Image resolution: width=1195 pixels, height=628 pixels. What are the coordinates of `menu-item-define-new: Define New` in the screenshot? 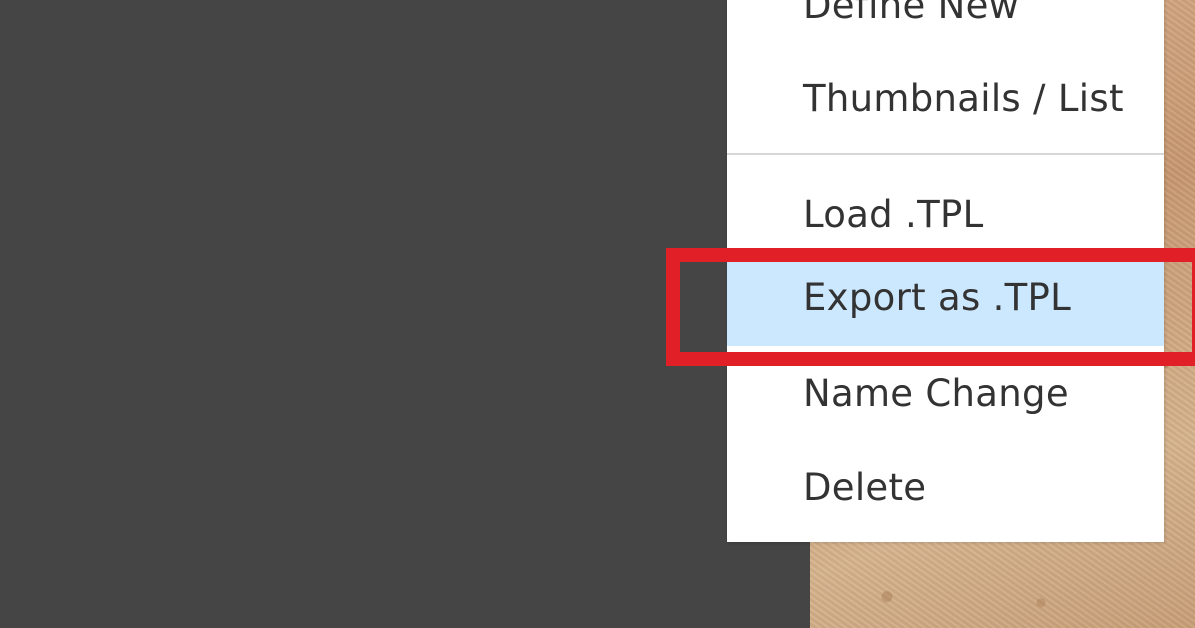 It's located at (945, 20).